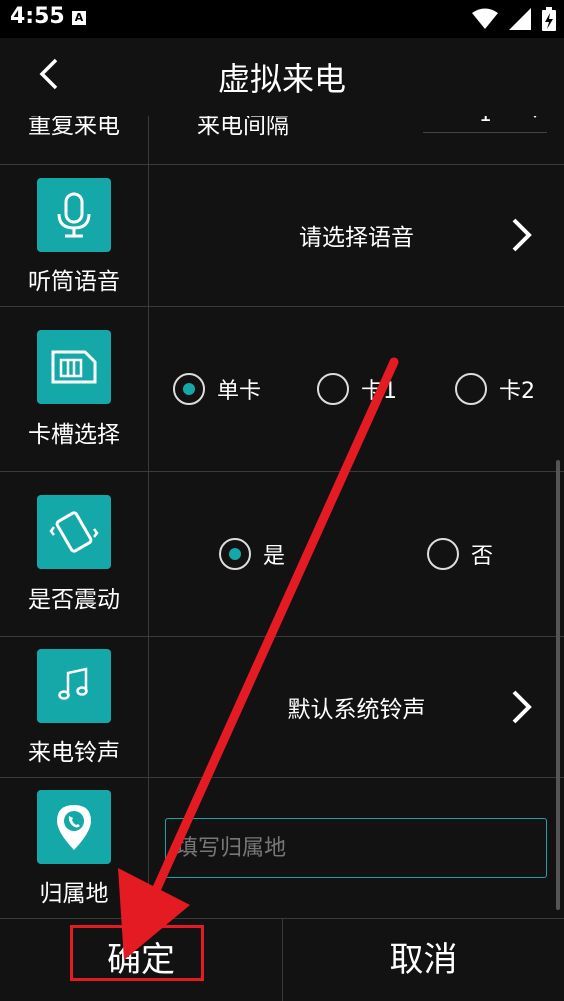  Describe the element at coordinates (356, 235) in the screenshot. I see `voice-value: 请选择语音` at that location.